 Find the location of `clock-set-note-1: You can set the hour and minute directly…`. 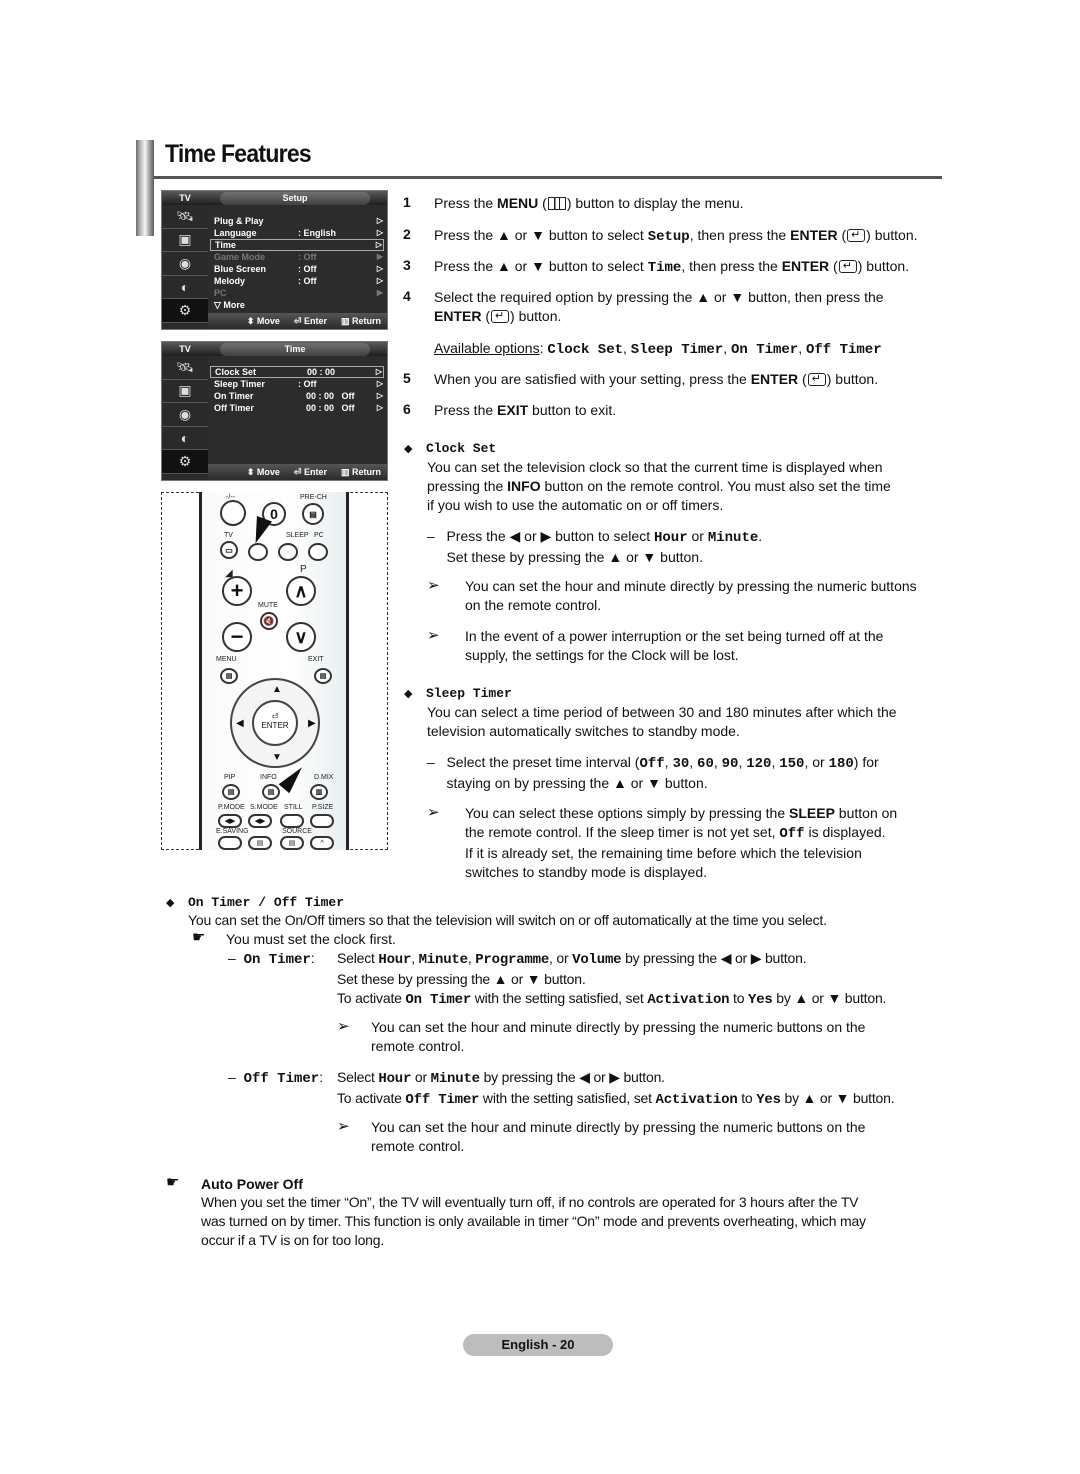

clock-set-note-1: You can set the hour and minute directly… is located at coordinates (691, 595).